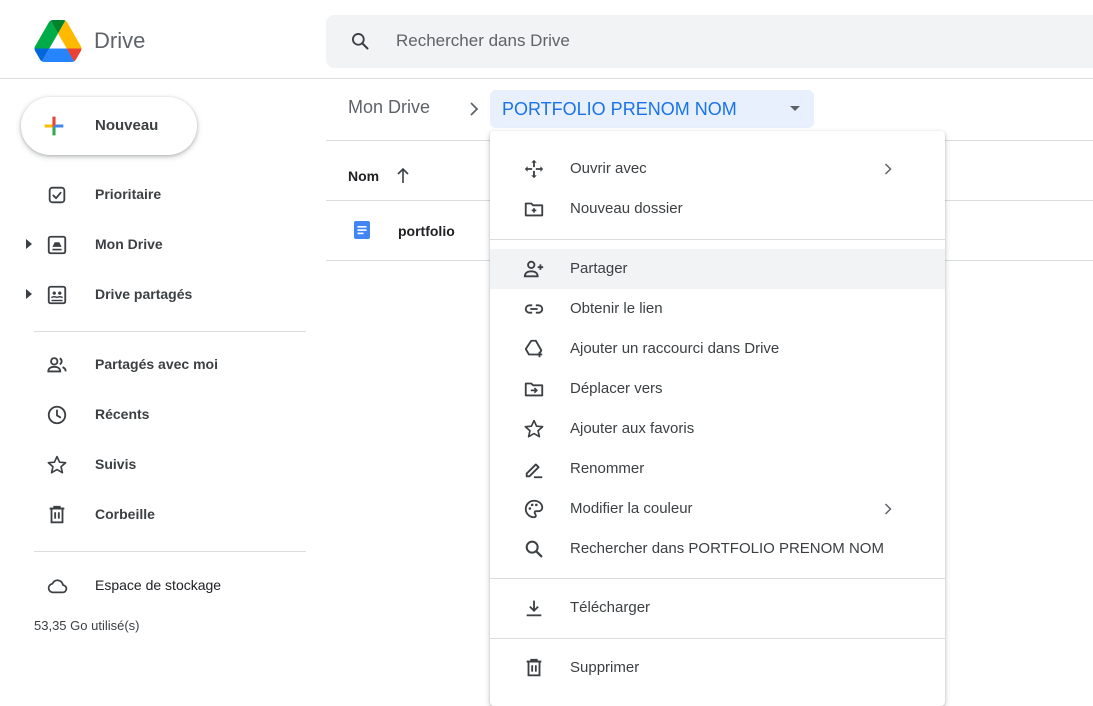 This screenshot has width=1093, height=706. What do you see at coordinates (534, 608) in the screenshot?
I see `download-icon` at bounding box center [534, 608].